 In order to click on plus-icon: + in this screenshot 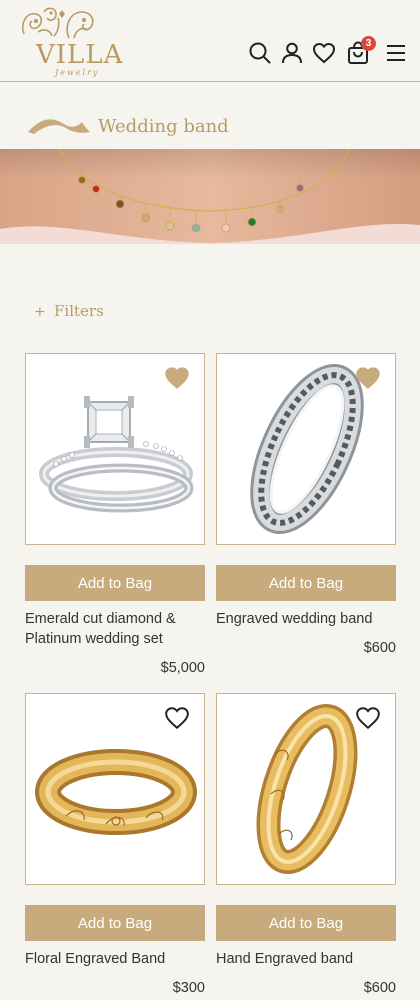, I will do `click(40, 312)`.